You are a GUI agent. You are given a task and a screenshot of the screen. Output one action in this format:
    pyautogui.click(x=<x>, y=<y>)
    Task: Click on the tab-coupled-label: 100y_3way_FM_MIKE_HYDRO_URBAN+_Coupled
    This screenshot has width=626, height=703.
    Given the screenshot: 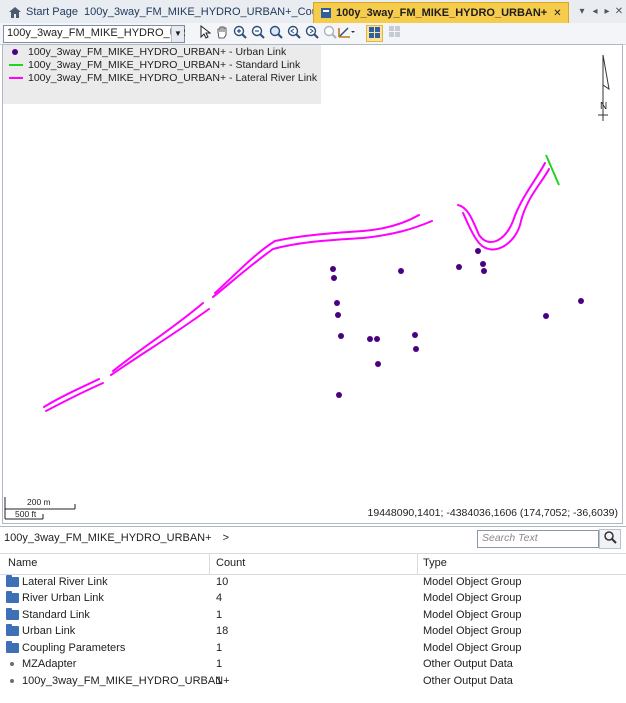 What is the action you would take?
    pyautogui.click(x=211, y=12)
    